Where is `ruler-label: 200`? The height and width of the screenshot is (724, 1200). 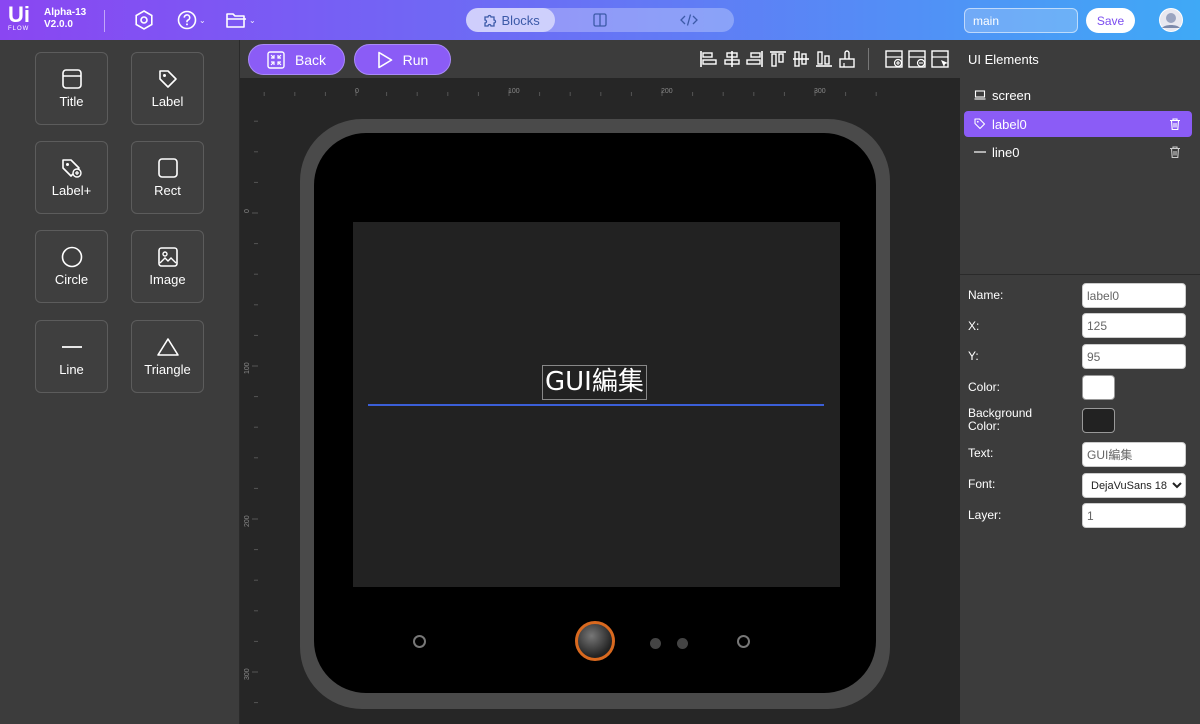
ruler-label: 200 is located at coordinates (247, 521).